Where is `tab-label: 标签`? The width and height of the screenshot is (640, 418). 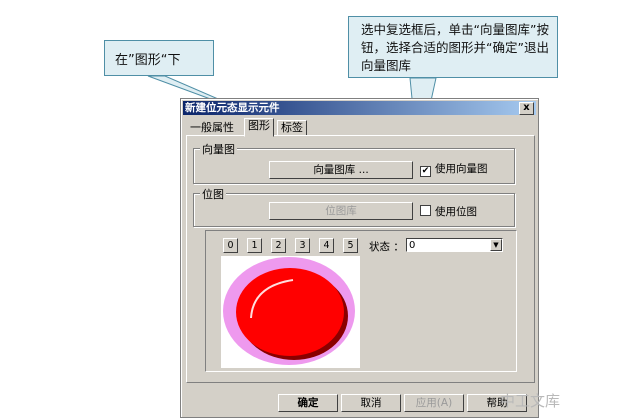 tab-label: 标签 is located at coordinates (292, 128).